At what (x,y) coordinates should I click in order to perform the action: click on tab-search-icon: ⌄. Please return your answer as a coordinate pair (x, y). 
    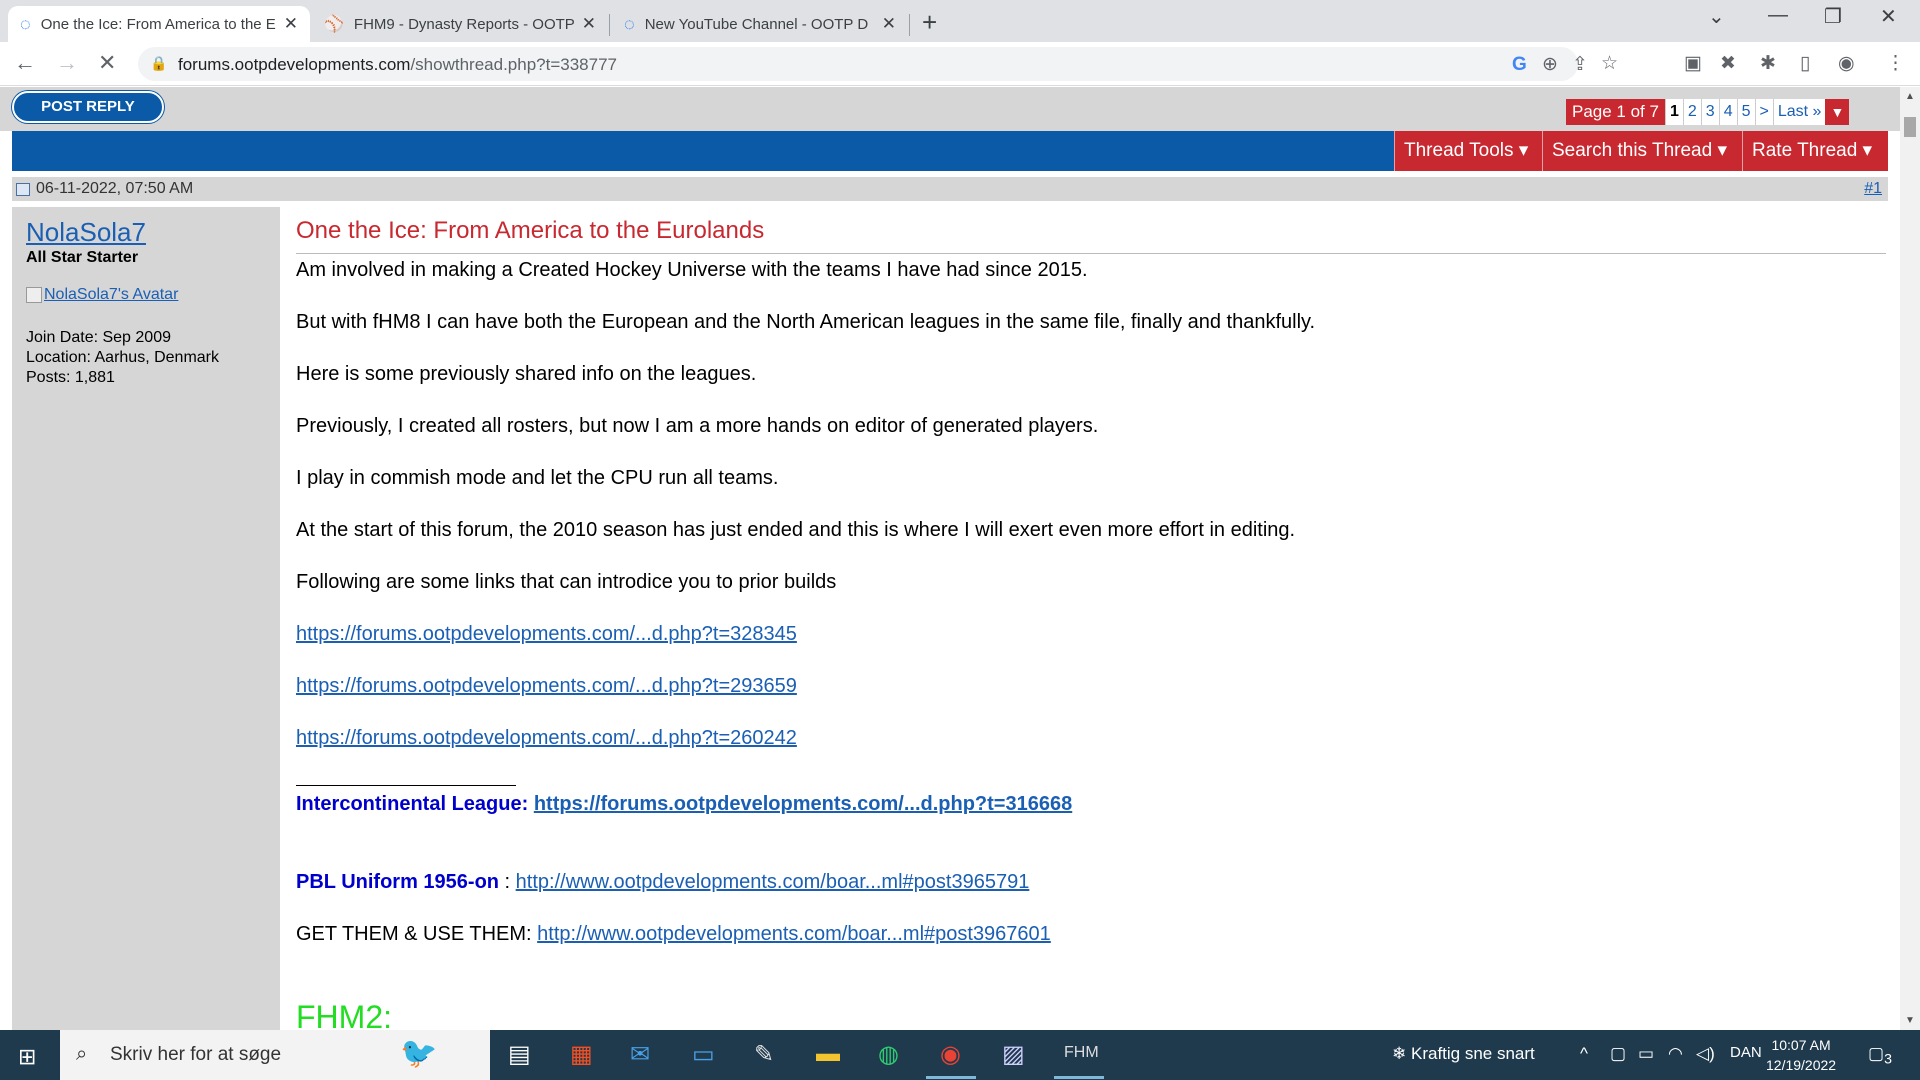
    Looking at the image, I should click on (1716, 16).